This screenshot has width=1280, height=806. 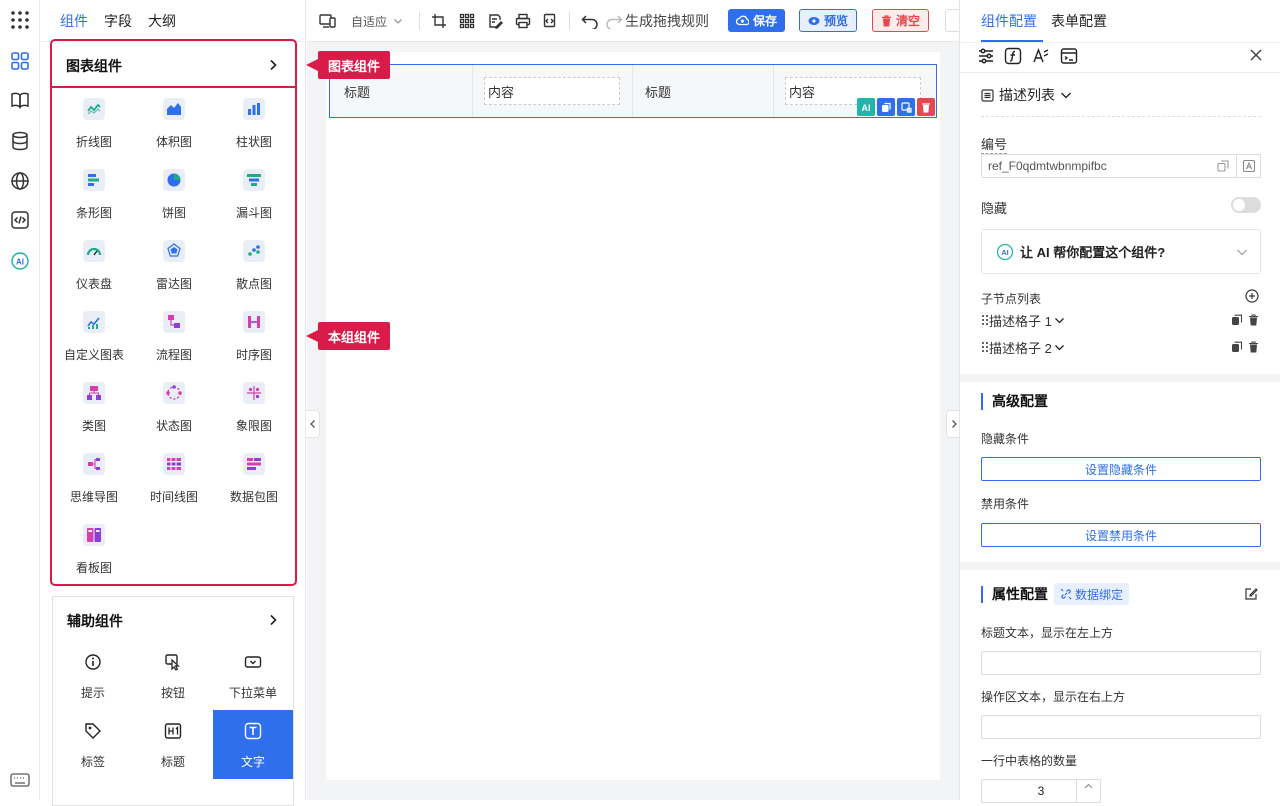 What do you see at coordinates (377, 21) in the screenshot?
I see `mode-select: 自适应` at bounding box center [377, 21].